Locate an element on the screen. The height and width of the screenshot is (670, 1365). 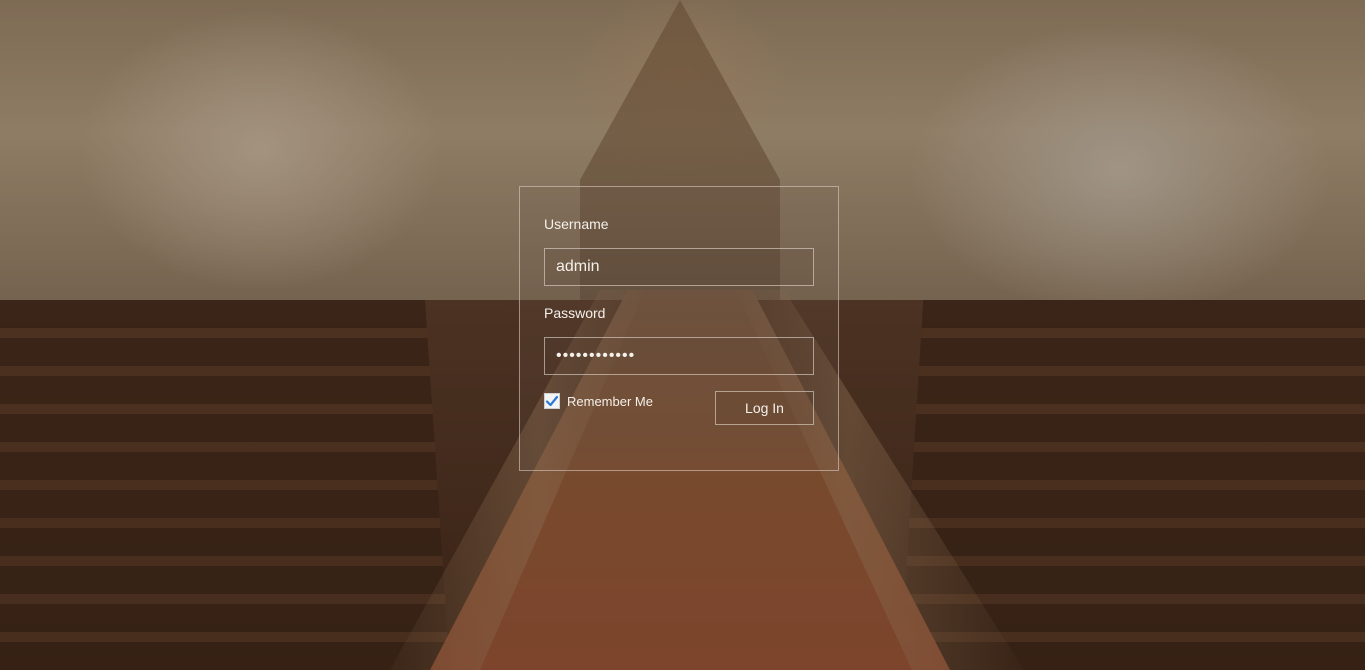
checkbox-box is located at coordinates (552, 401).